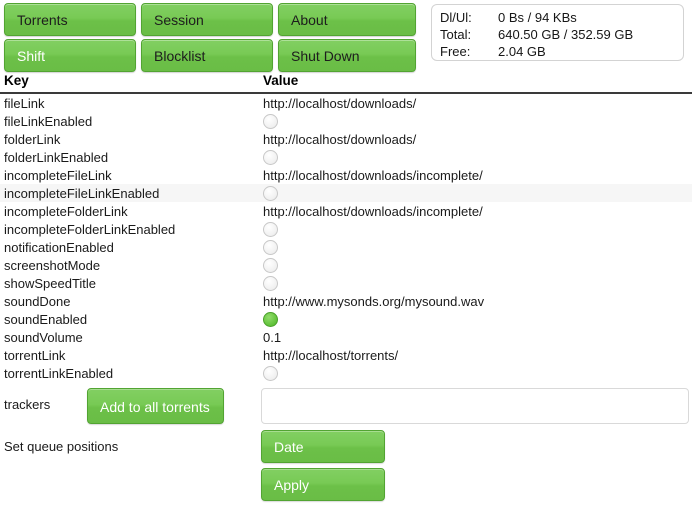 This screenshot has height=506, width=692. I want to click on table-cell-key: soundDone, so click(37, 301).